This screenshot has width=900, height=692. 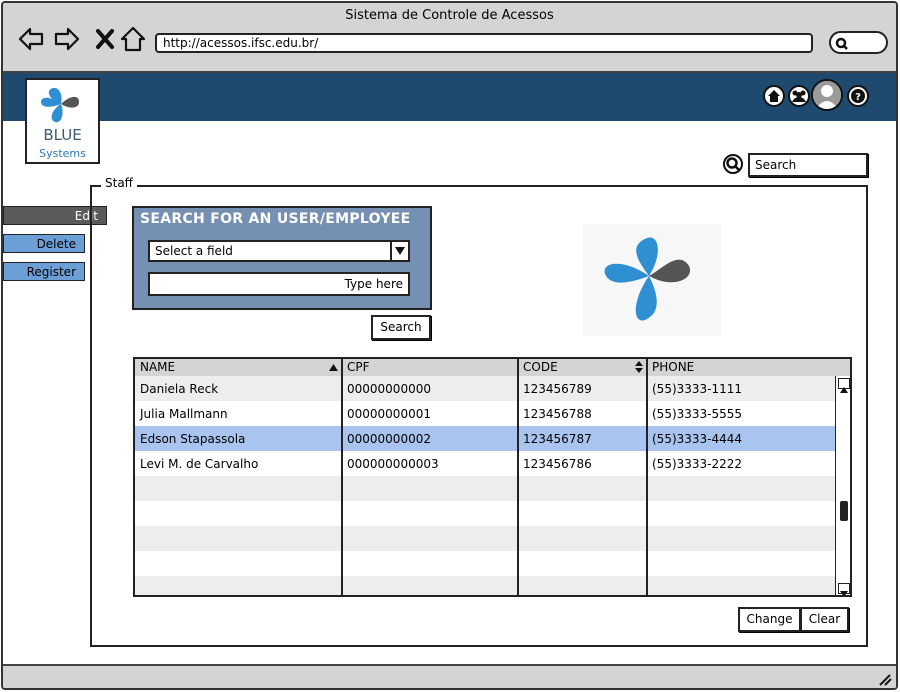 What do you see at coordinates (557, 439) in the screenshot?
I see `table-cell-code: 123456787` at bounding box center [557, 439].